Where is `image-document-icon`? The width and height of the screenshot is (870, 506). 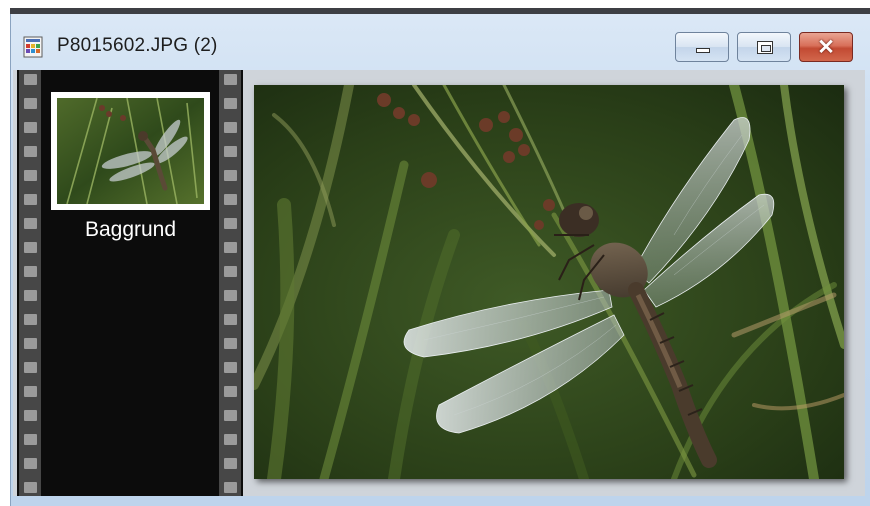 image-document-icon is located at coordinates (33, 47).